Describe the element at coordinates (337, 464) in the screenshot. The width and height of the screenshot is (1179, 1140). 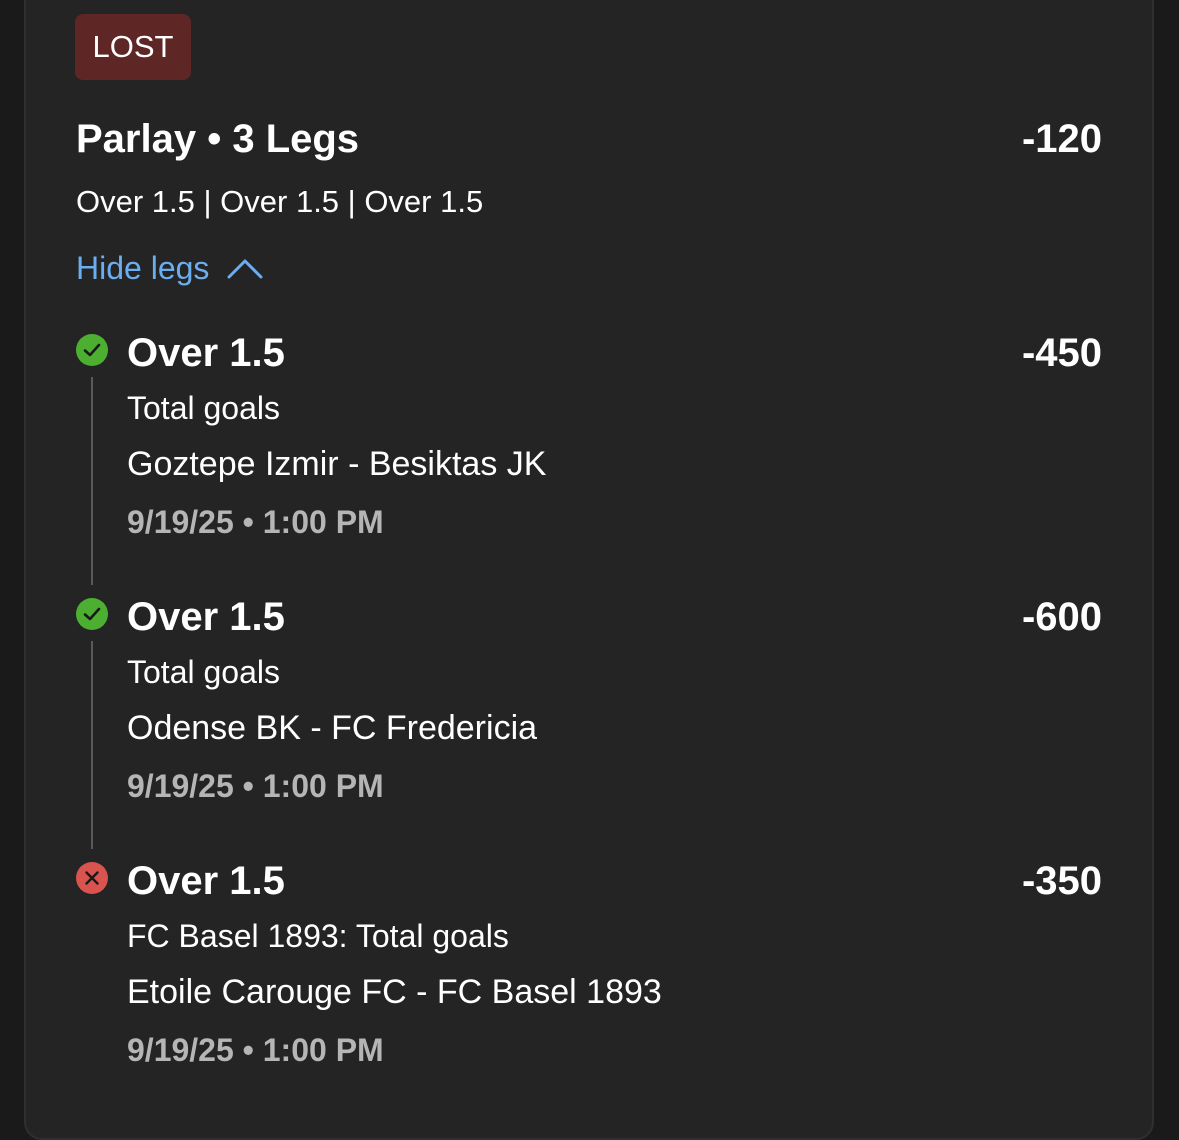
I see `leg-event: Goztepe Izmir - Besiktas JK` at that location.